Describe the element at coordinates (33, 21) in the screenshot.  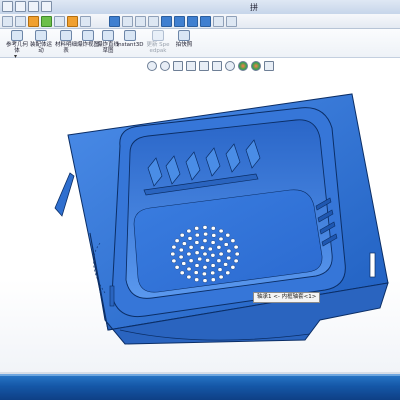
I see `select-icon` at that location.